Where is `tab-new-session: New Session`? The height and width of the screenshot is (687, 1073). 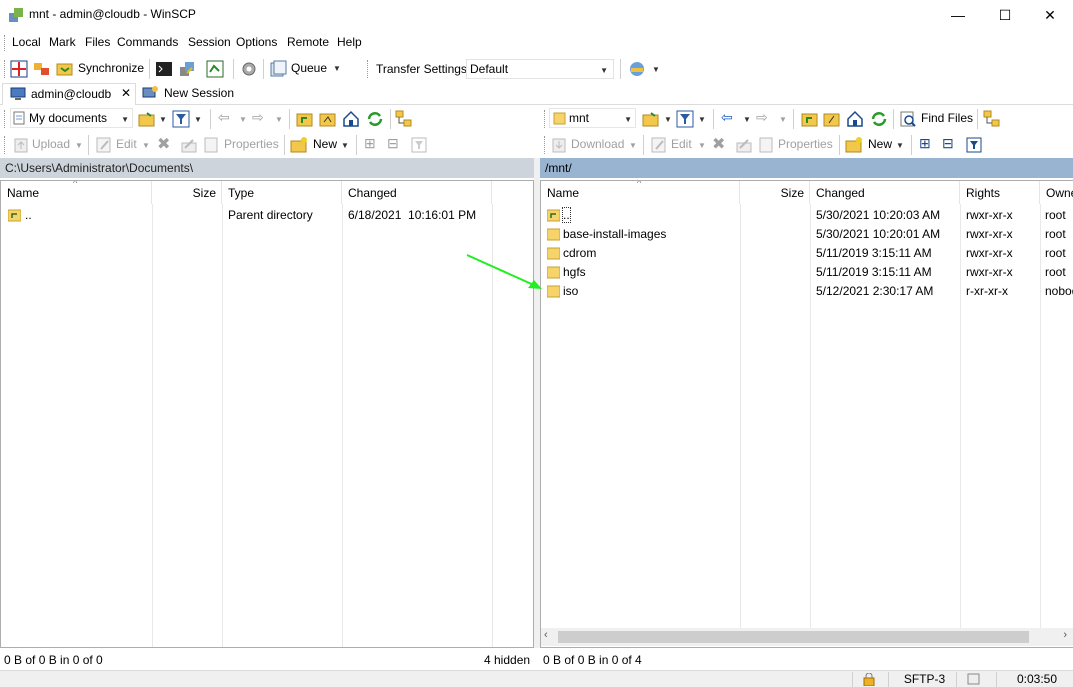 tab-new-session: New Session is located at coordinates (190, 94).